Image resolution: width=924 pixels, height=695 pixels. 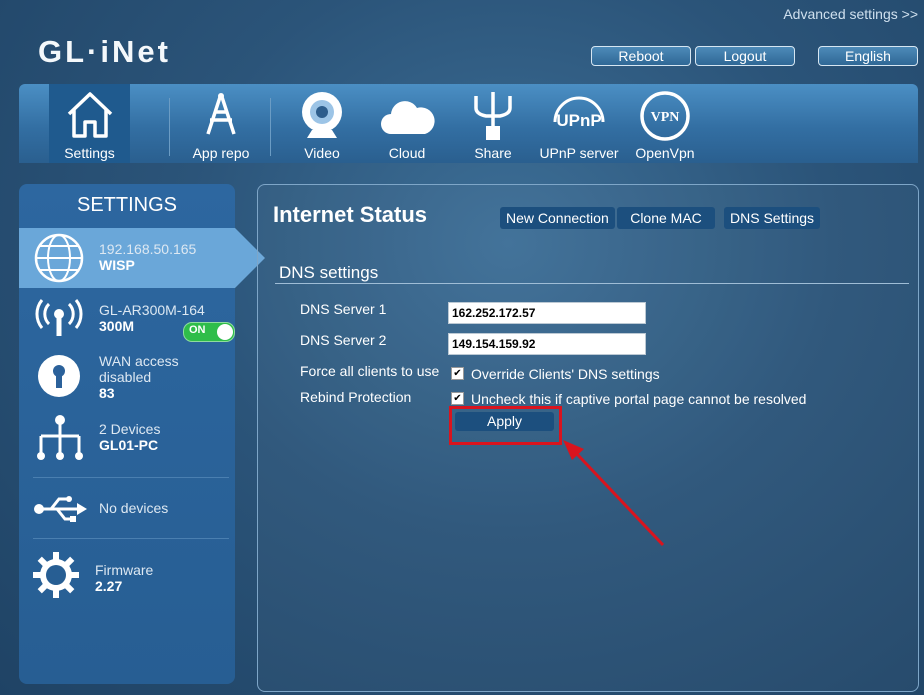 I want to click on sidebar-item-wifi: GL-AR300M-164 300M ON, so click(x=127, y=320).